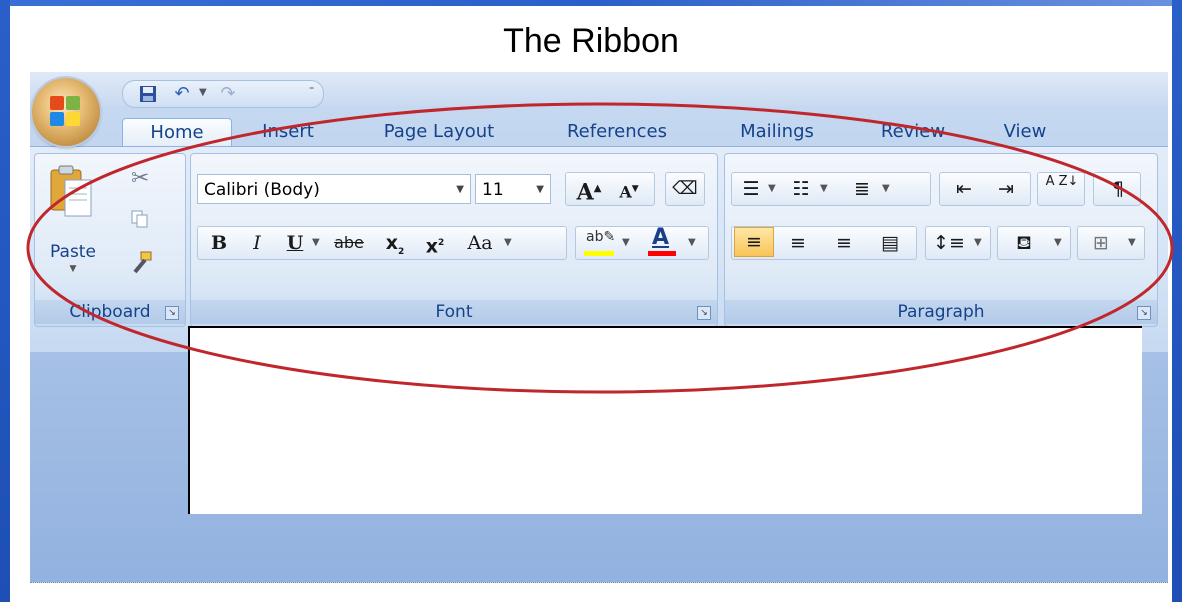 The image size is (1182, 602). What do you see at coordinates (692, 243) in the screenshot?
I see `font-color-dropdown-icon: ▼` at bounding box center [692, 243].